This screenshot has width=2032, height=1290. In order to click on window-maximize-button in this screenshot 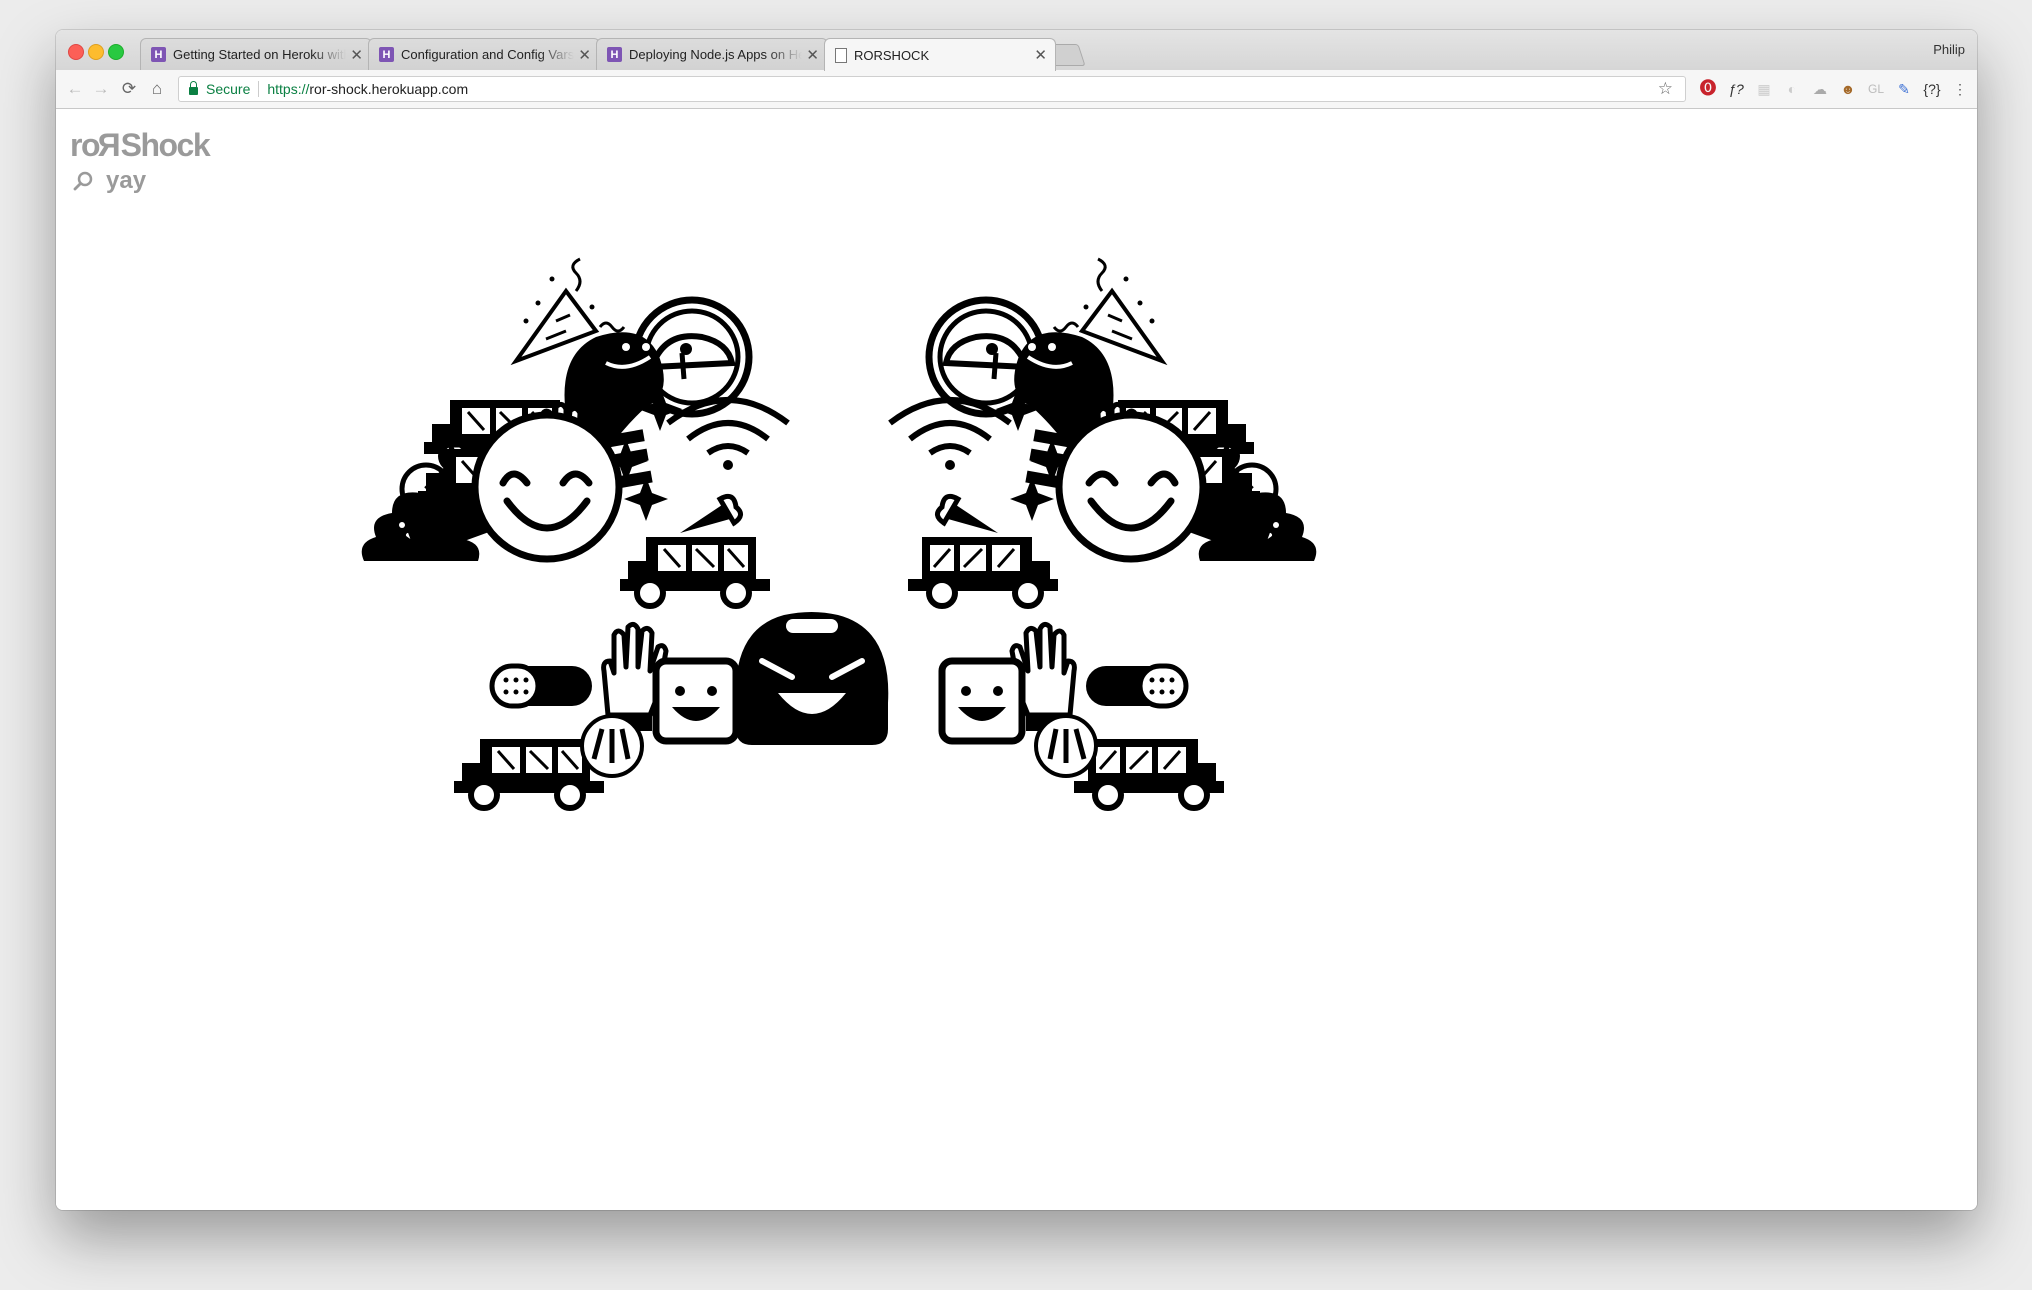, I will do `click(116, 52)`.